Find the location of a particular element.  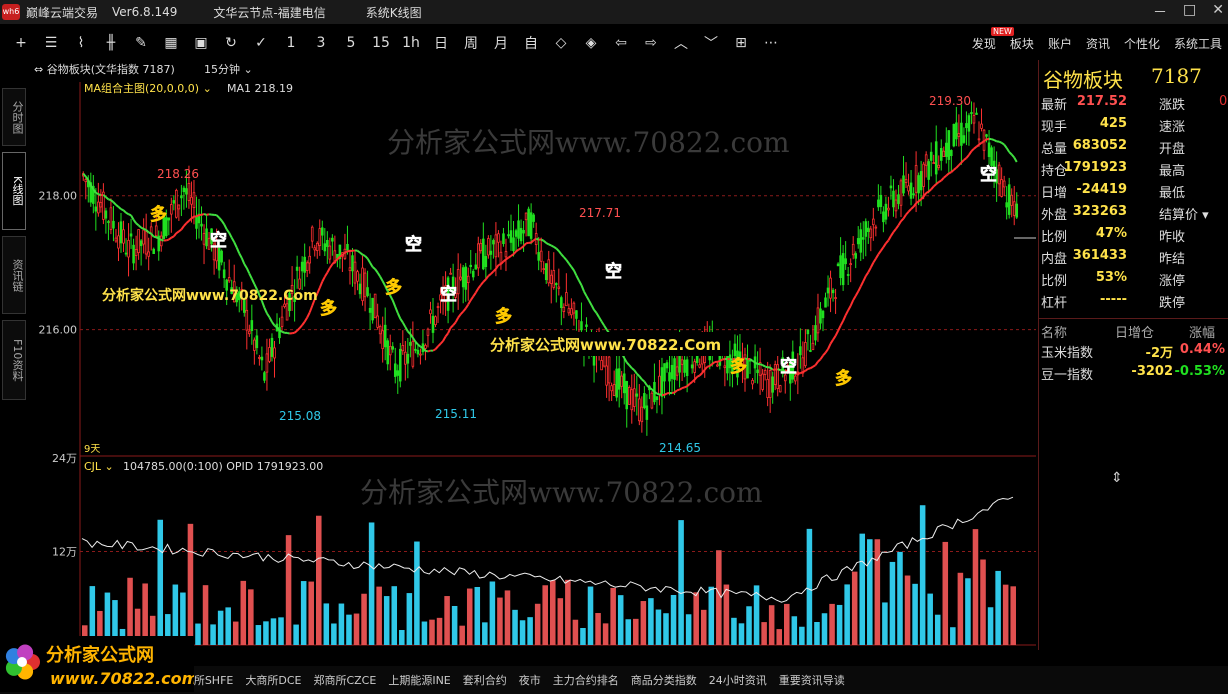

bottom-tab-3: 大商所DCE is located at coordinates (273, 680).